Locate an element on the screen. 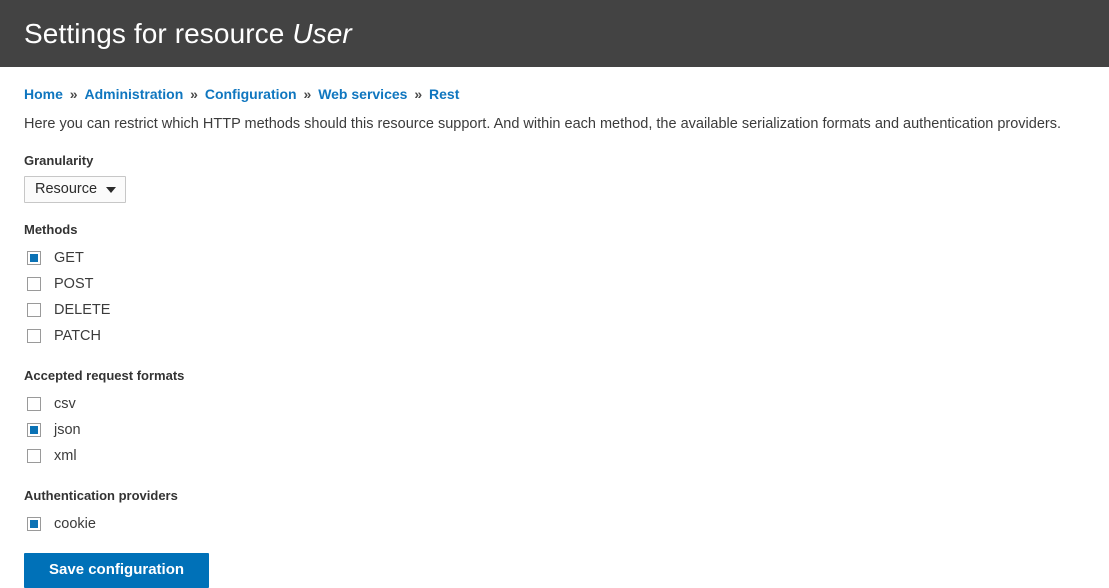 The image size is (1109, 588). checkbox-label-json: json is located at coordinates (67, 430).